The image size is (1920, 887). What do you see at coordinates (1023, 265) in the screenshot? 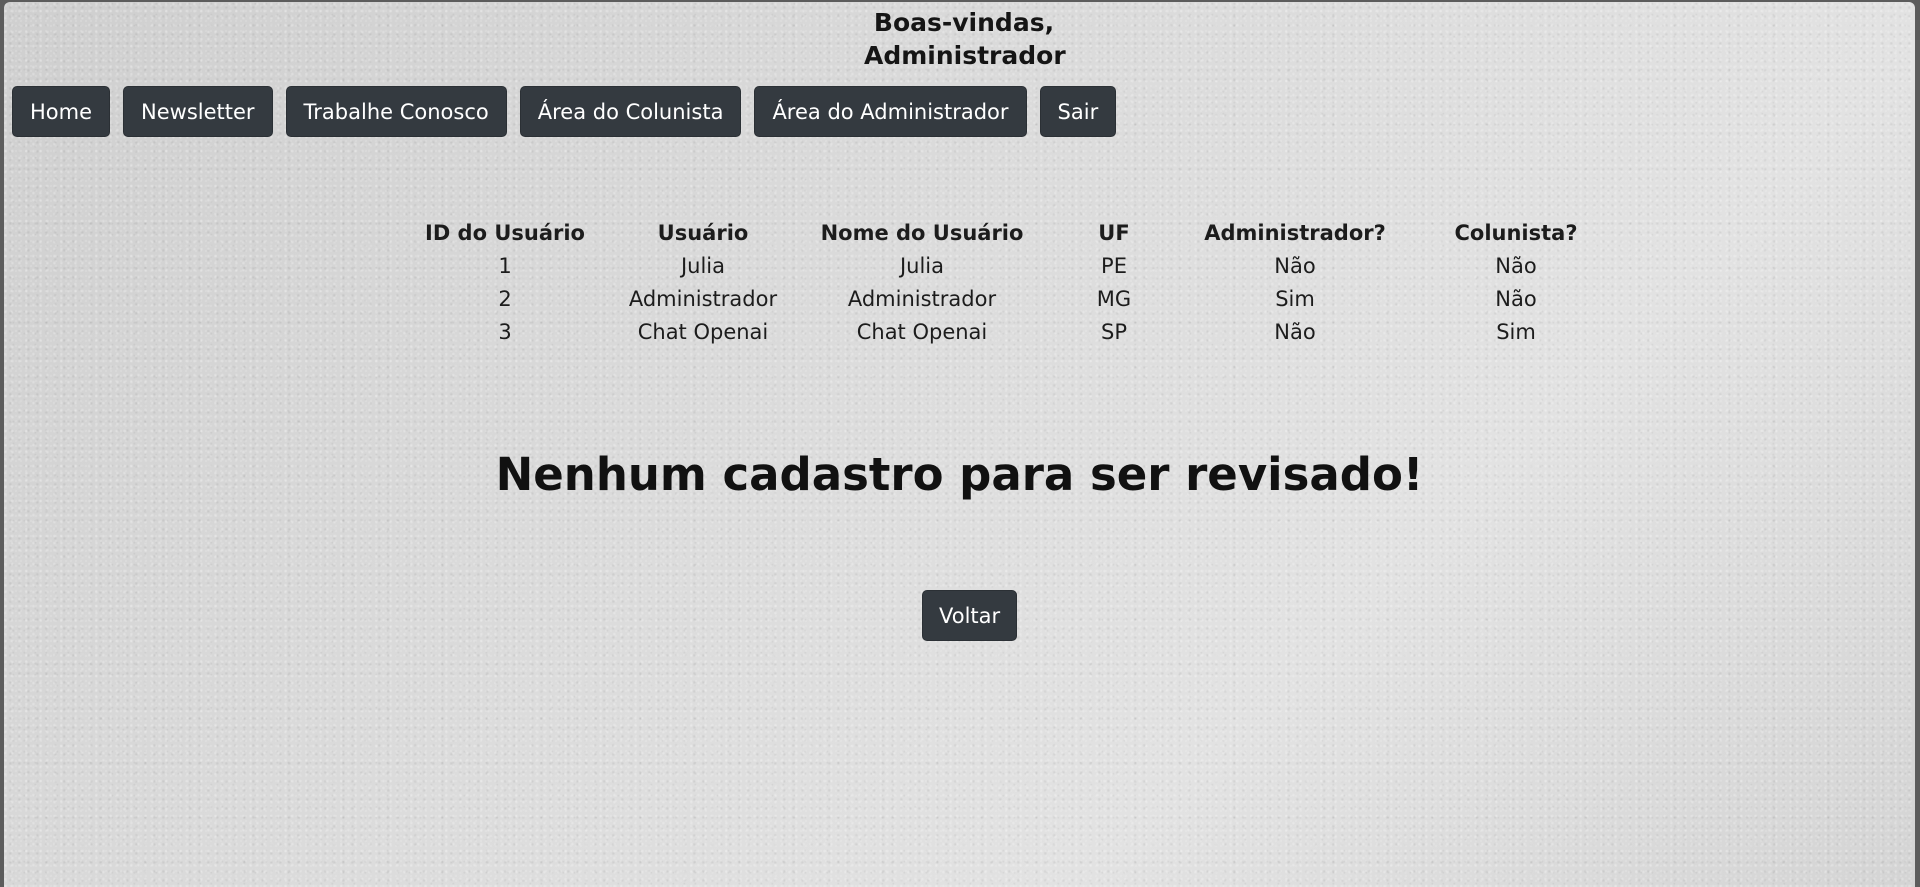
I see `table-row: 1 Julia Julia PE Não Não` at bounding box center [1023, 265].